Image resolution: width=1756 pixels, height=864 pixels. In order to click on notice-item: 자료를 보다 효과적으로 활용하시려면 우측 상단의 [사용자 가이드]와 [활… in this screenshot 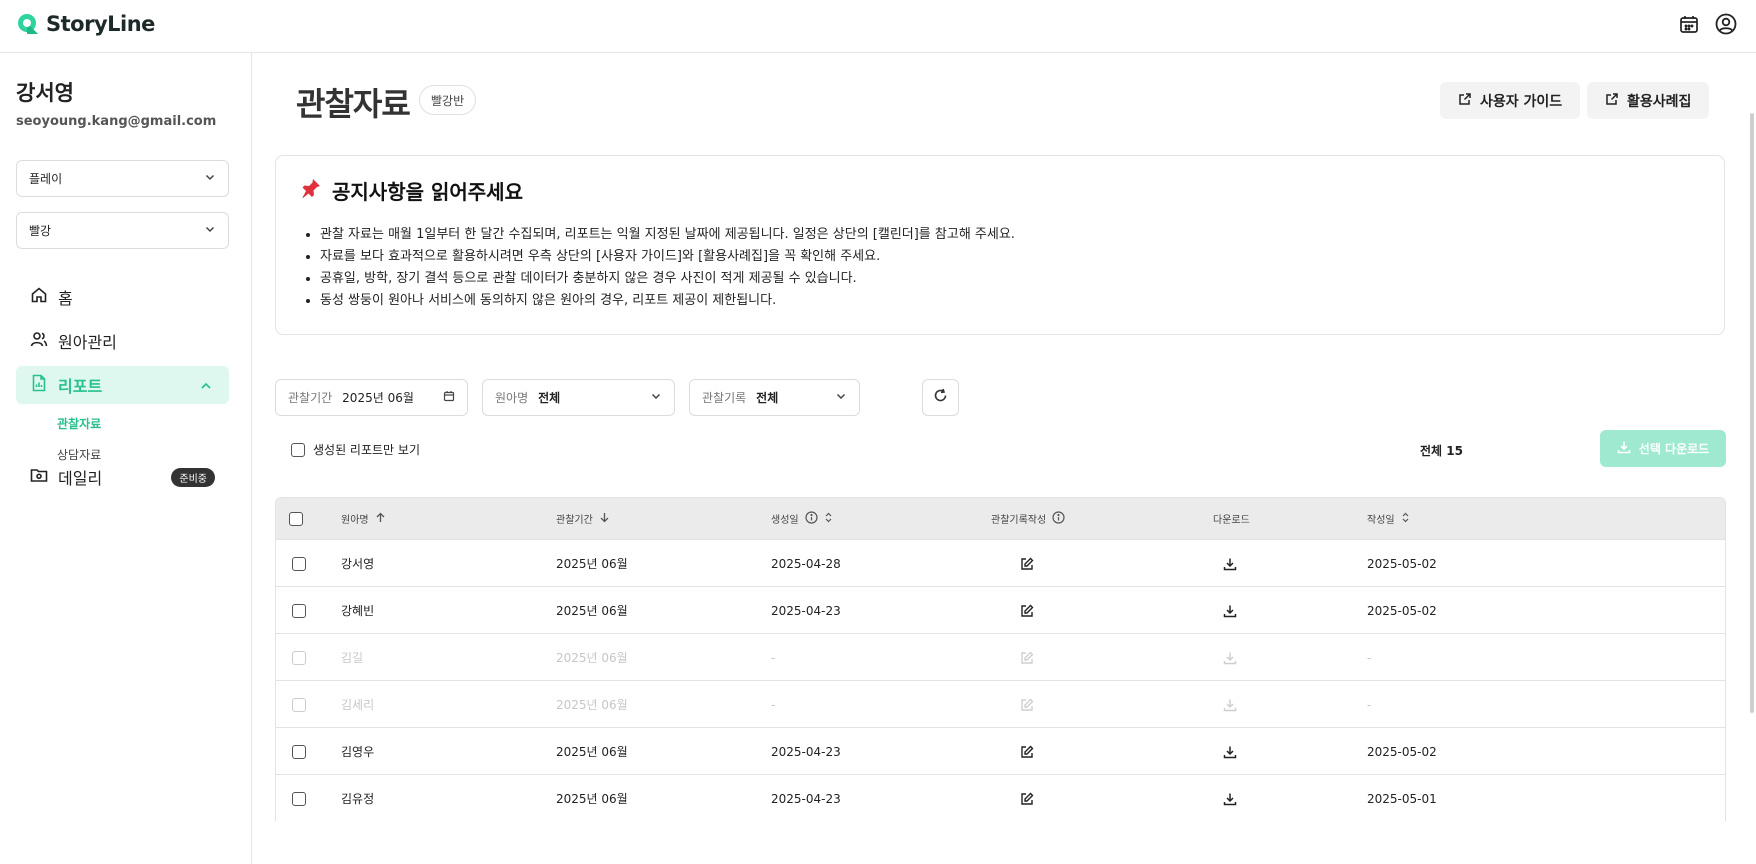, I will do `click(667, 257)`.